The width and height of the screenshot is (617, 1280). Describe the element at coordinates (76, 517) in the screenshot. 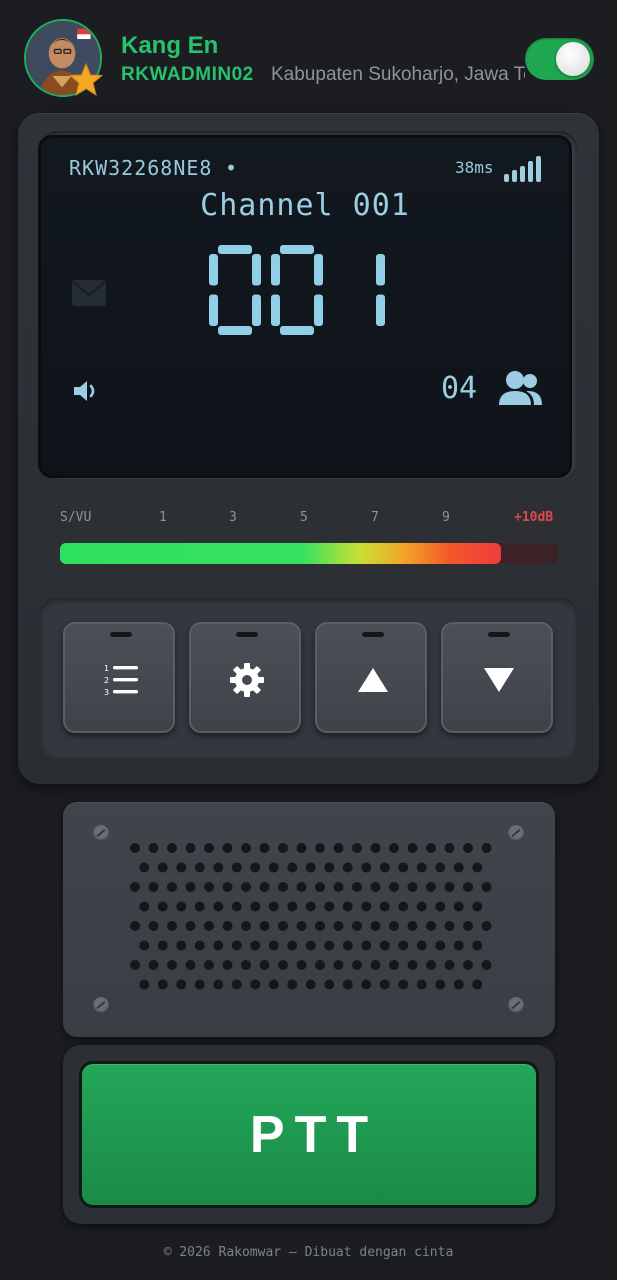

I see `vu-label: S/VU` at that location.